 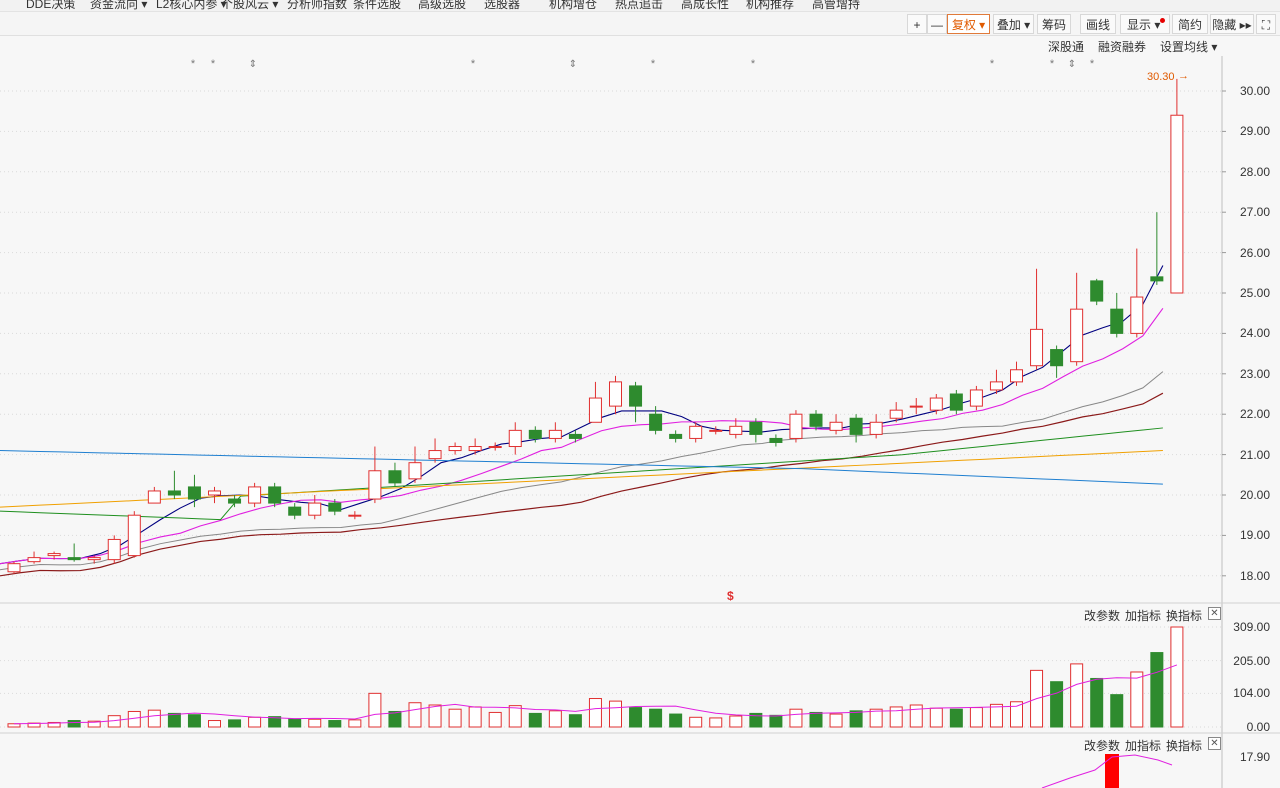 What do you see at coordinates (1112, 771) in the screenshot?
I see `indicator-bar` at bounding box center [1112, 771].